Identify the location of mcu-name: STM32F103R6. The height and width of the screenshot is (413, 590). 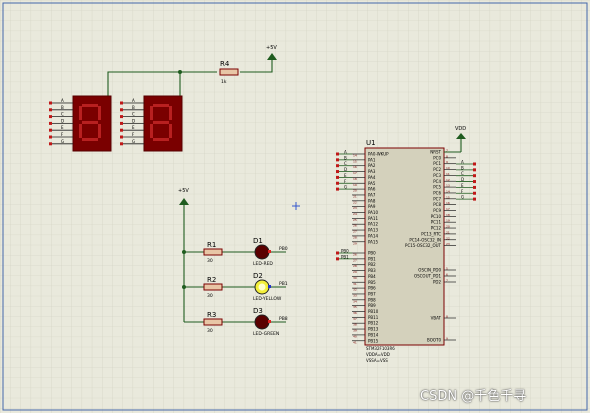
(380, 348).